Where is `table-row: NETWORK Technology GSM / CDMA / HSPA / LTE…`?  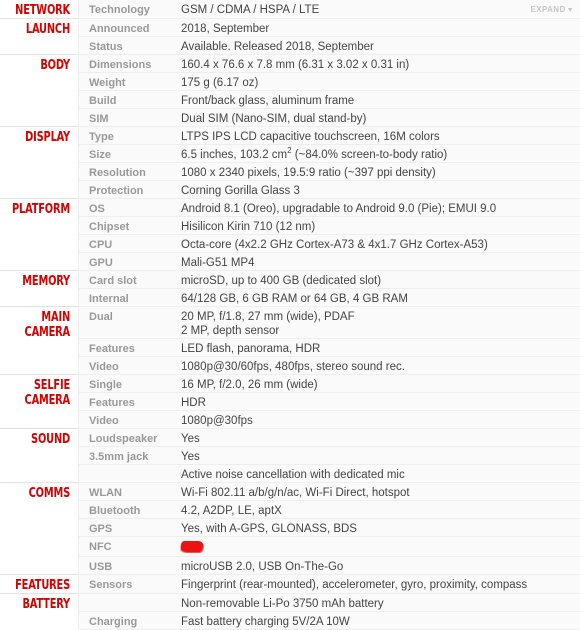
table-row: NETWORK Technology GSM / CDMA / HSPA / LTE… is located at coordinates (290, 9).